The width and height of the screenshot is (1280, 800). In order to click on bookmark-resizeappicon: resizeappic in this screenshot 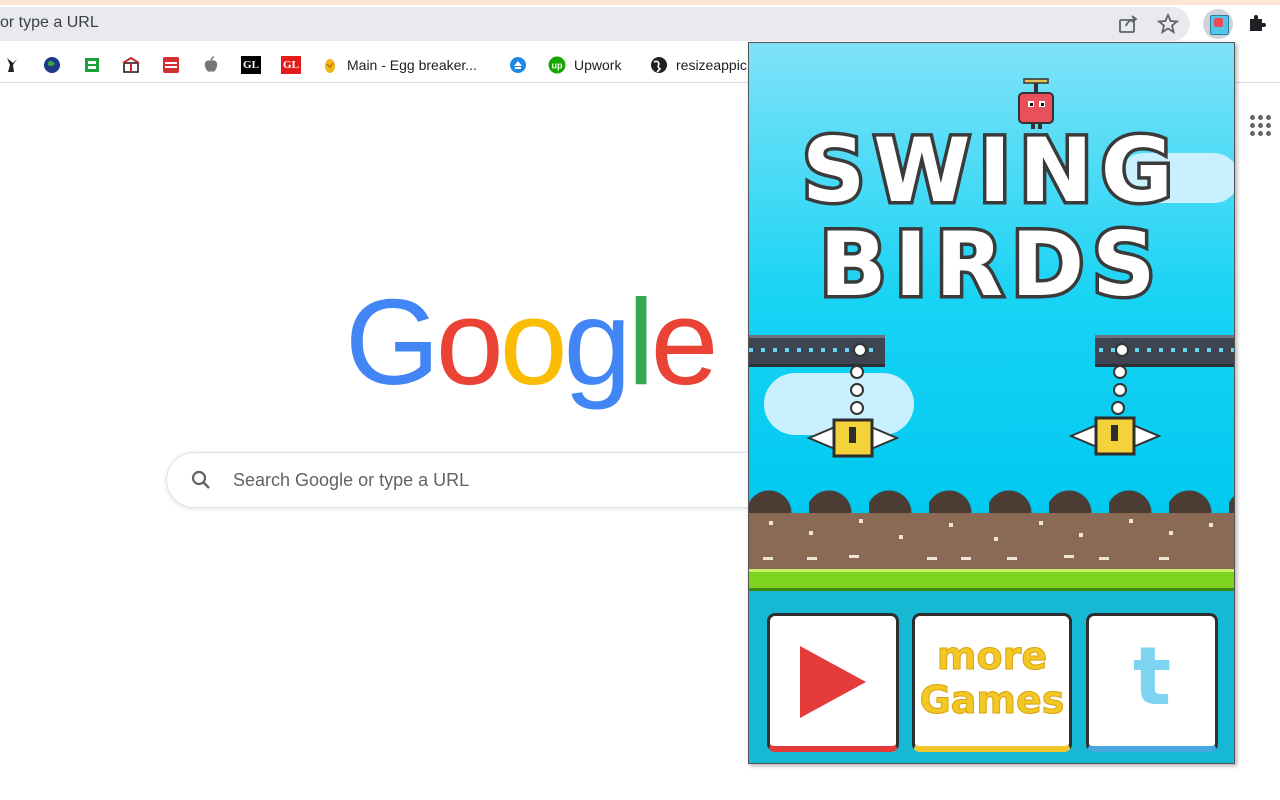, I will do `click(698, 65)`.